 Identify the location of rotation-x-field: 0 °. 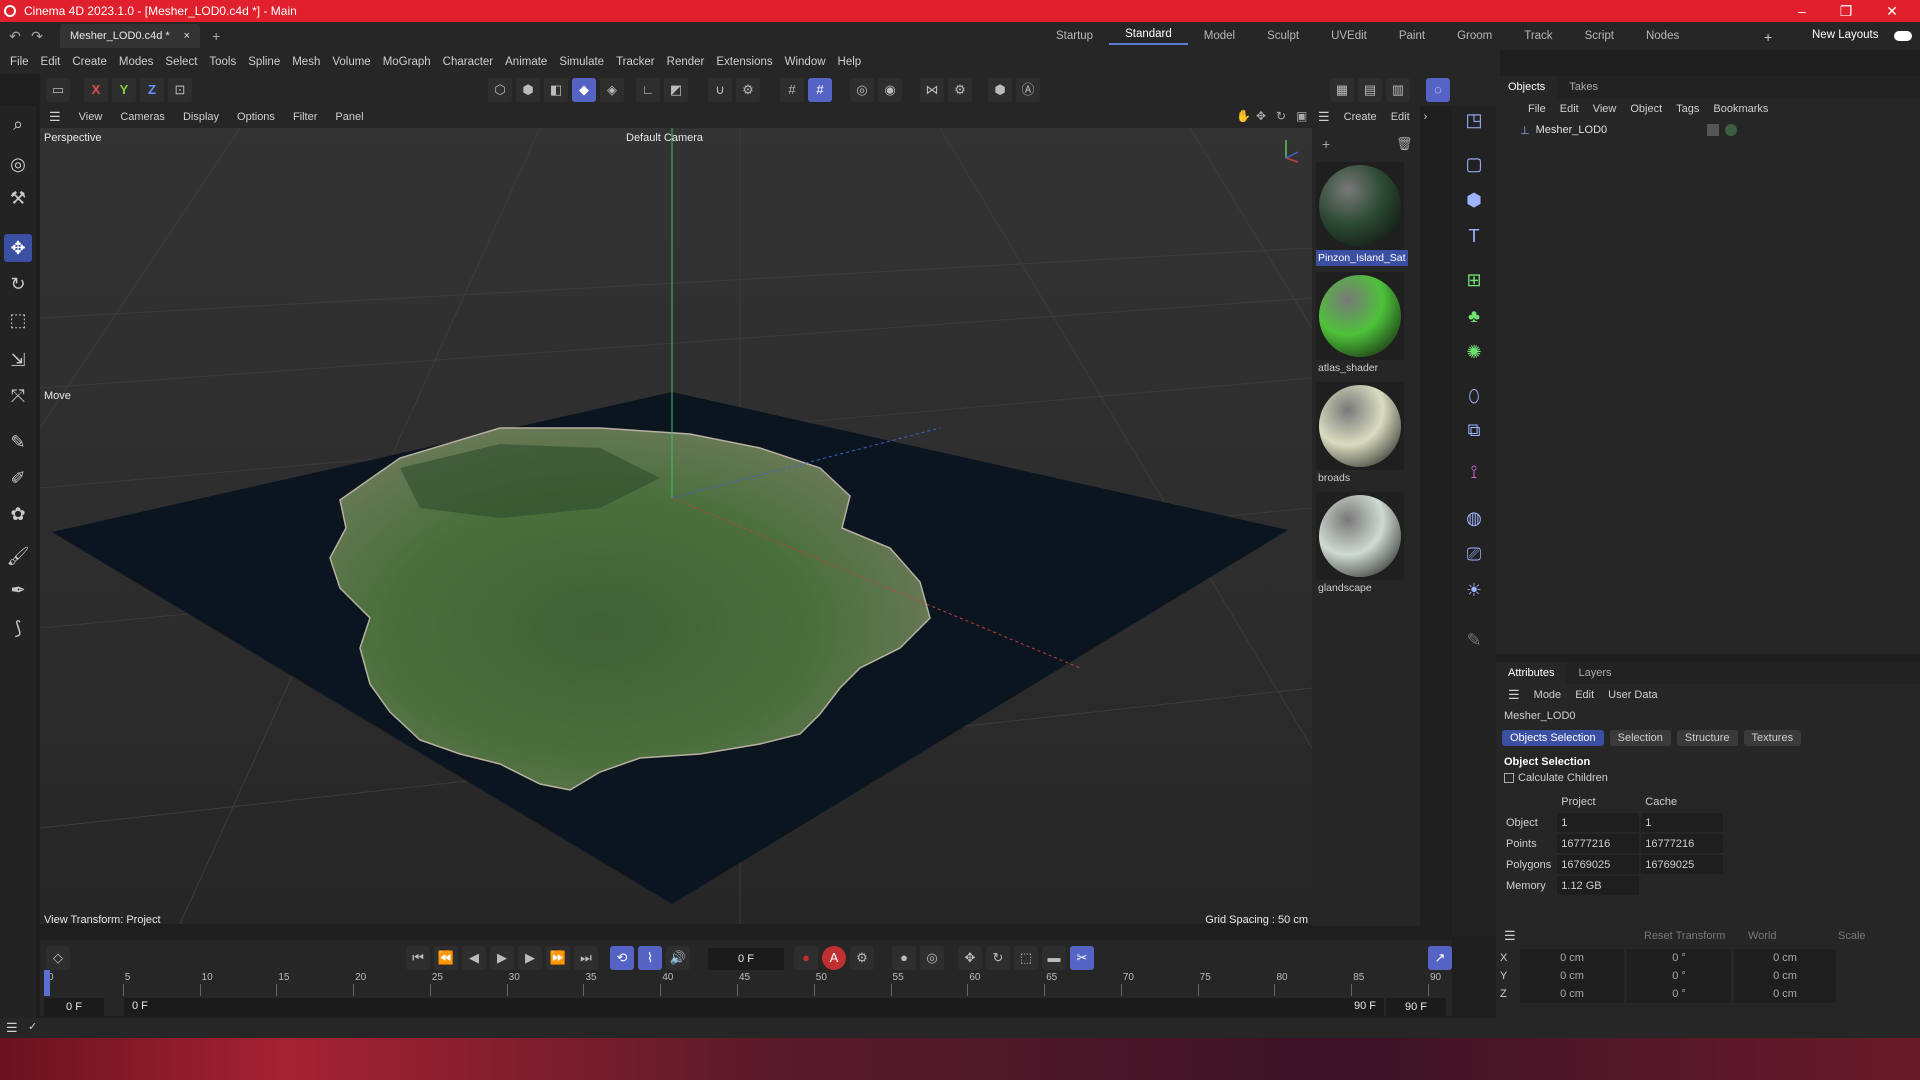
(1679, 958).